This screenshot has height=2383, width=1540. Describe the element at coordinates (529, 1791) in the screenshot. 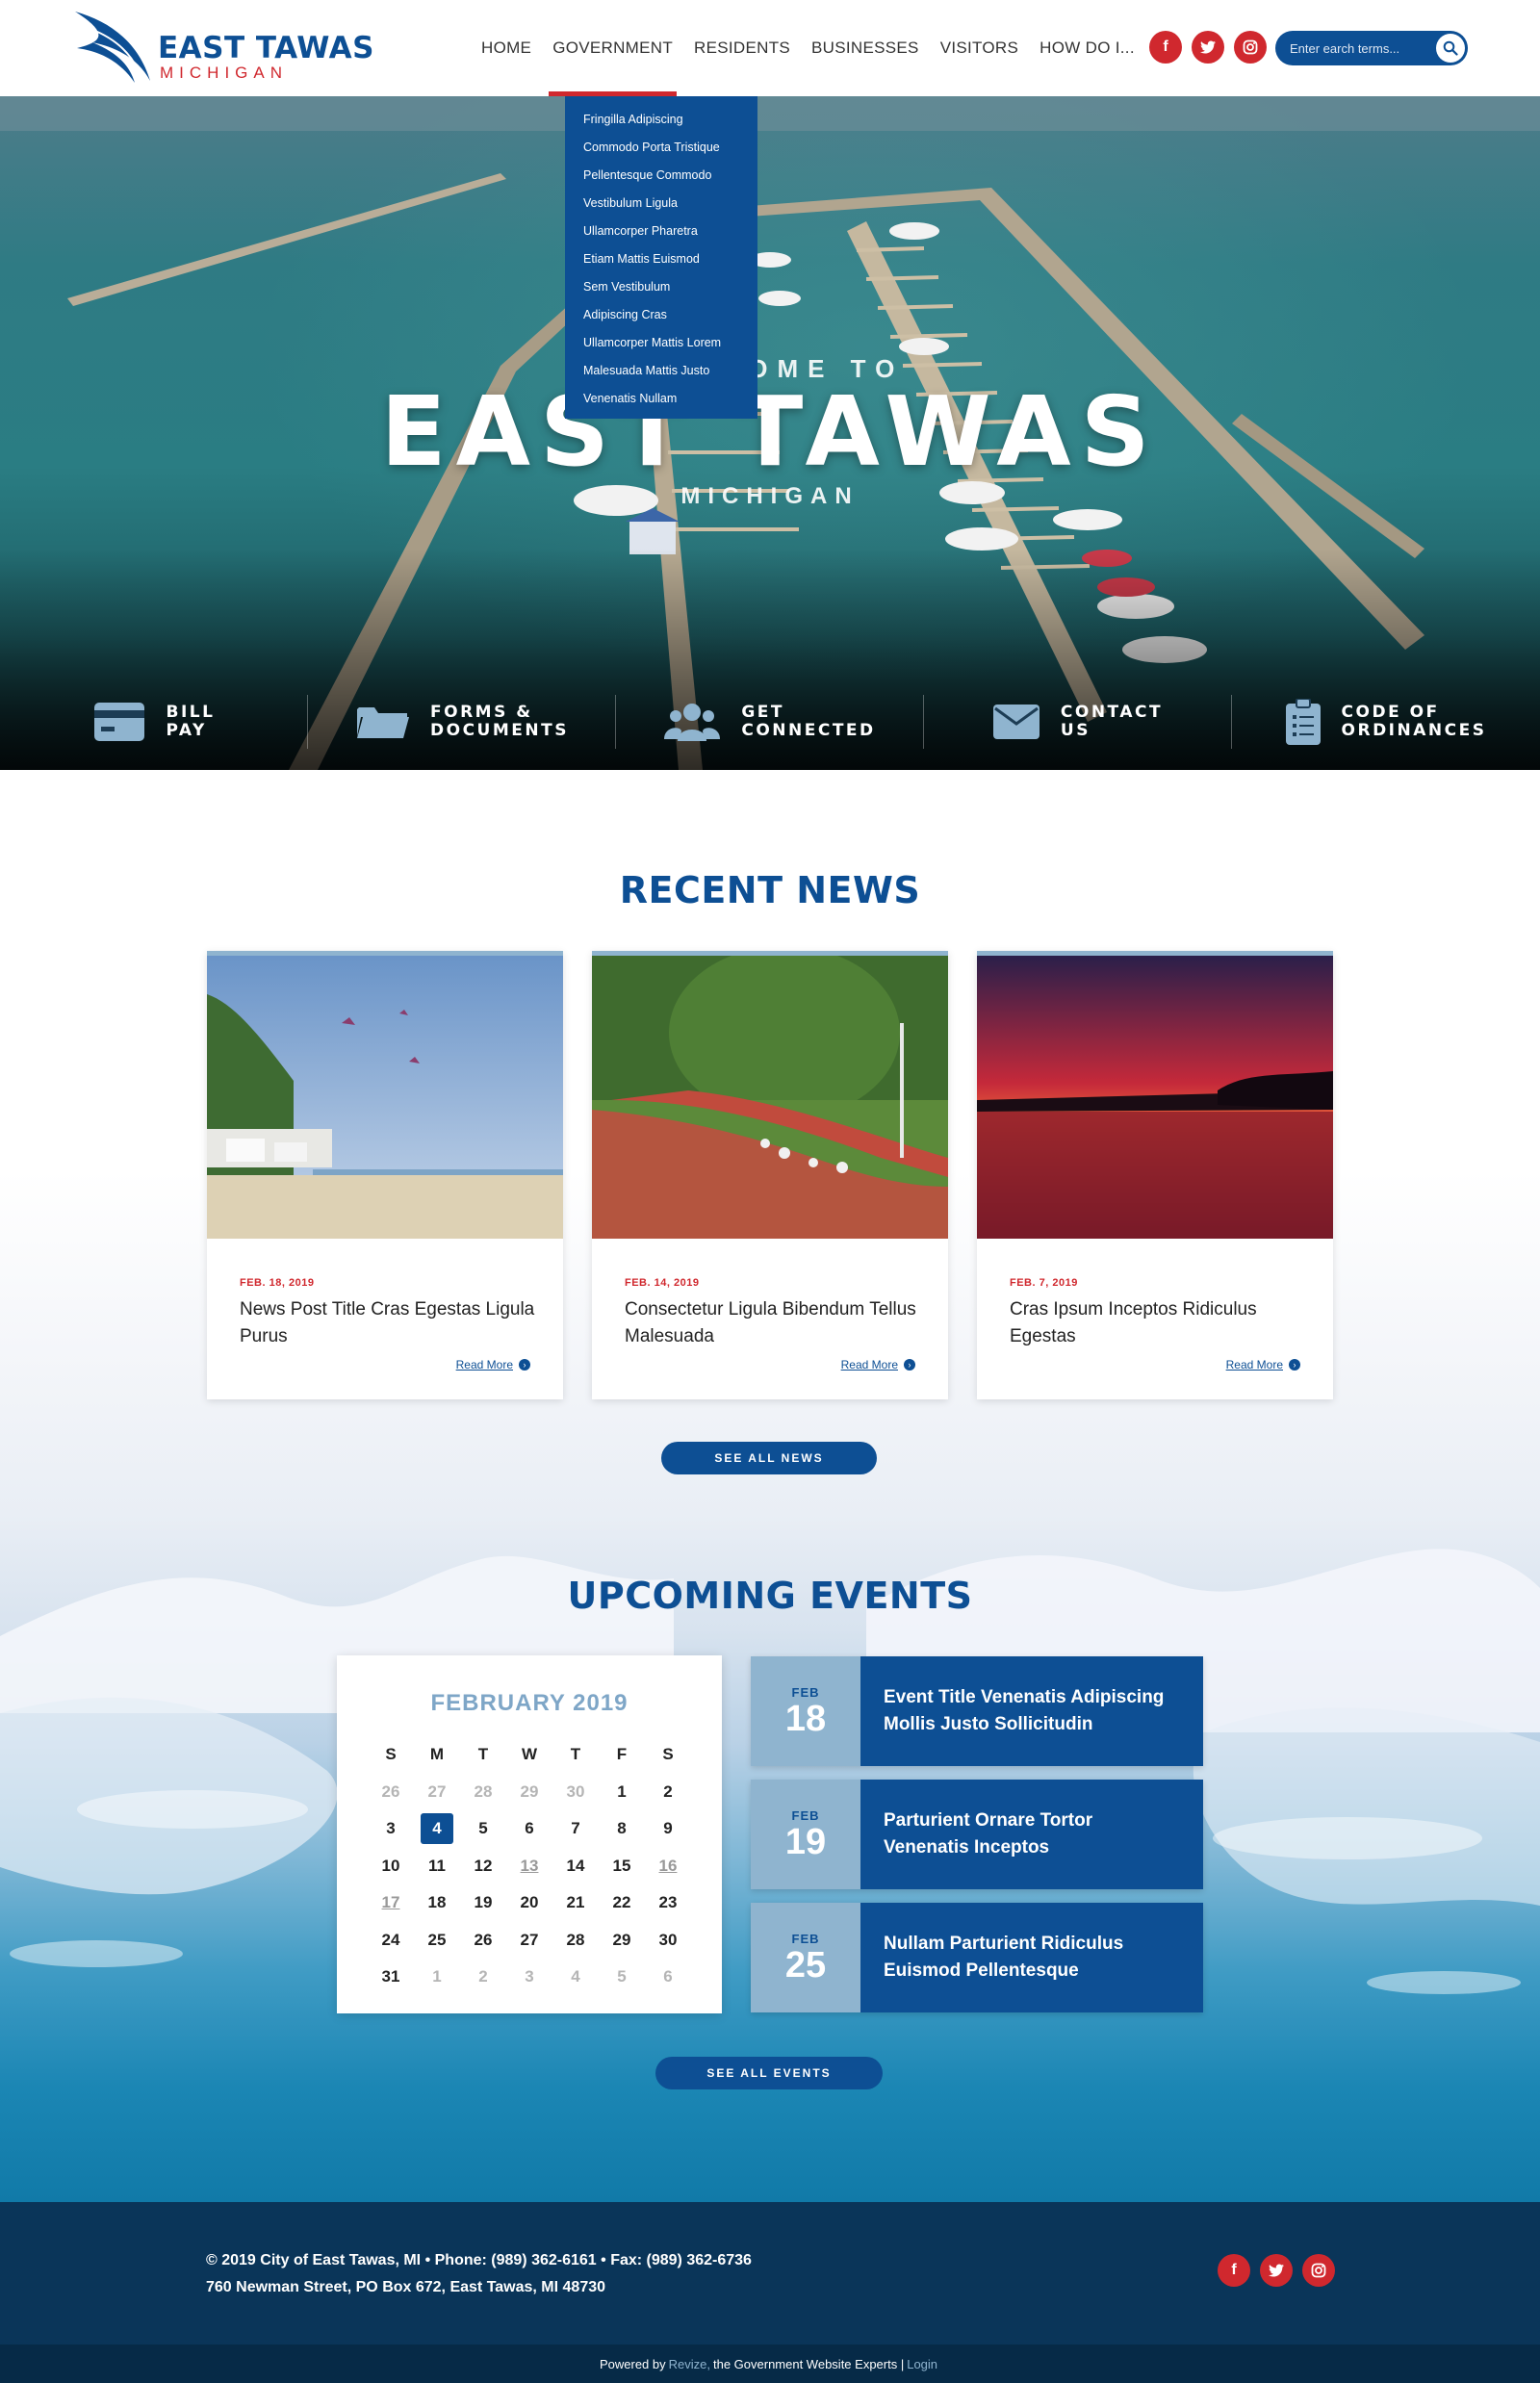

I see `calendar-day-other-month: 29` at that location.